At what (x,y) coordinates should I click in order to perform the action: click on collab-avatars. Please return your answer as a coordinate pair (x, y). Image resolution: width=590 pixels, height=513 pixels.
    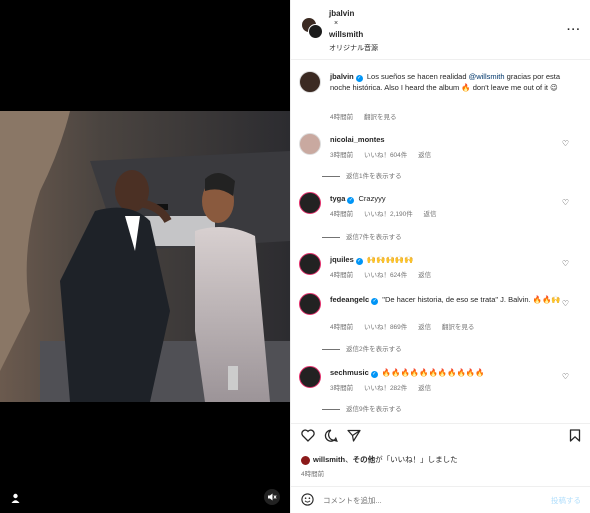
    Looking at the image, I should click on (312, 28).